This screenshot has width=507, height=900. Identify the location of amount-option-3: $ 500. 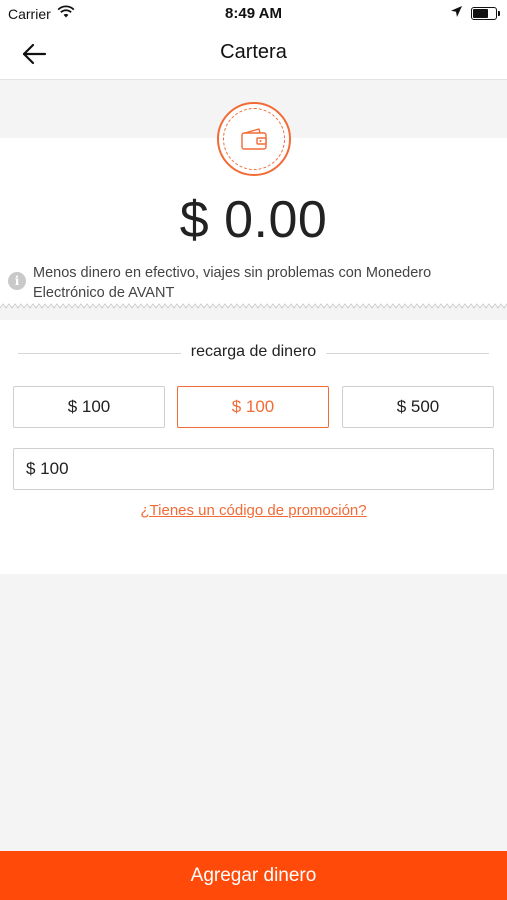
(418, 407).